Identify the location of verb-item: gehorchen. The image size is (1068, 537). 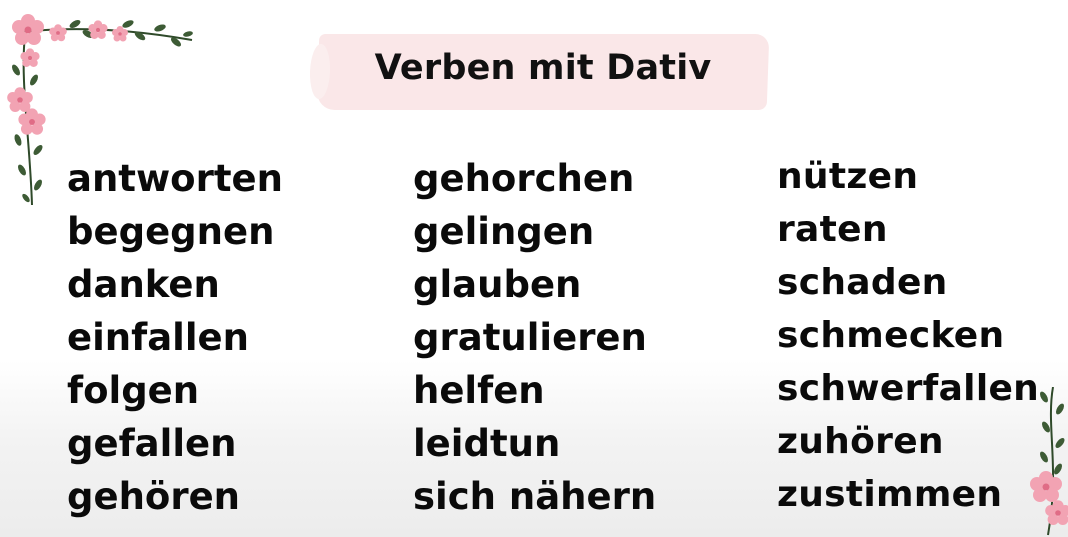
(524, 178).